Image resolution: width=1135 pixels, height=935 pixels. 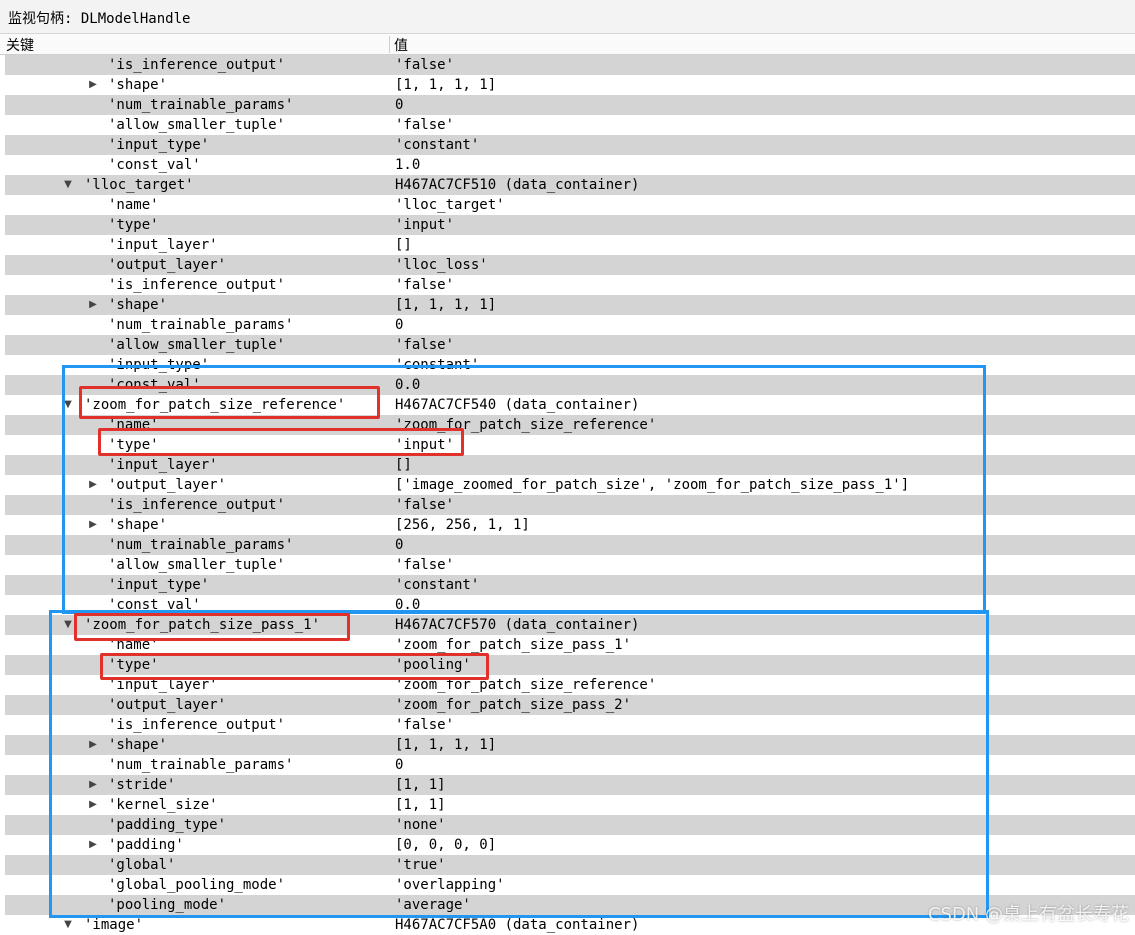 I want to click on highlight-red-pass1-key, so click(x=212, y=627).